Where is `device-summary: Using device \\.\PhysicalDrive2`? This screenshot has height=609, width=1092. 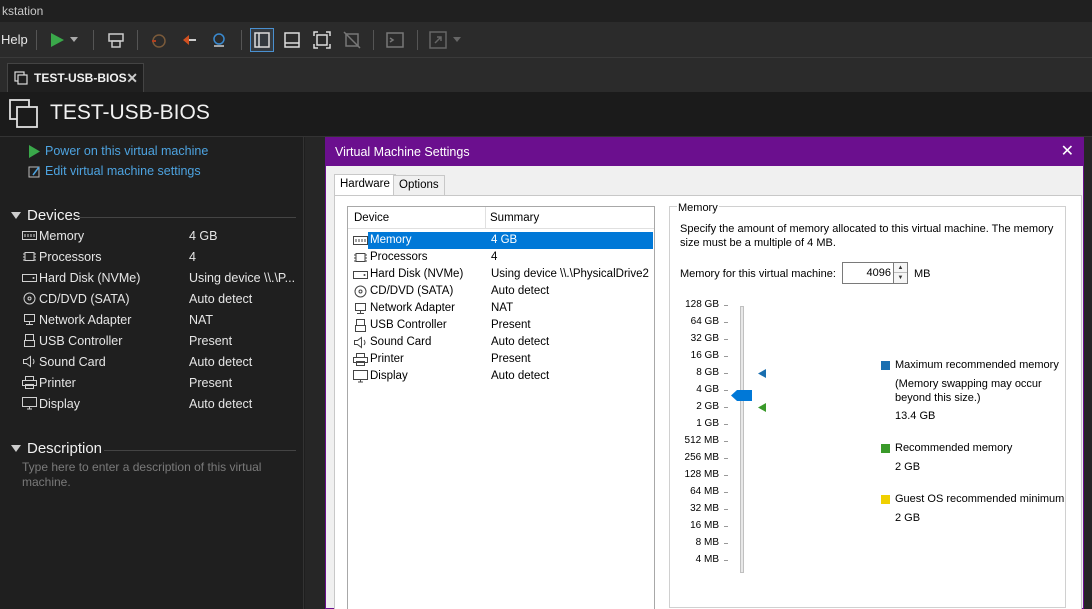 device-summary: Using device \\.\PhysicalDrive2 is located at coordinates (570, 274).